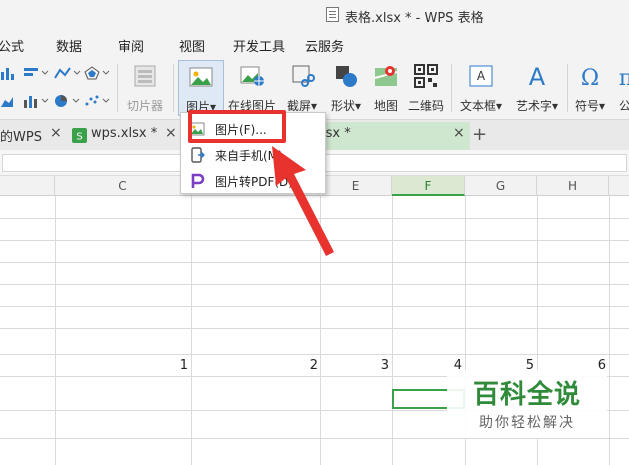  What do you see at coordinates (386, 76) in the screenshot?
I see `map-icon` at bounding box center [386, 76].